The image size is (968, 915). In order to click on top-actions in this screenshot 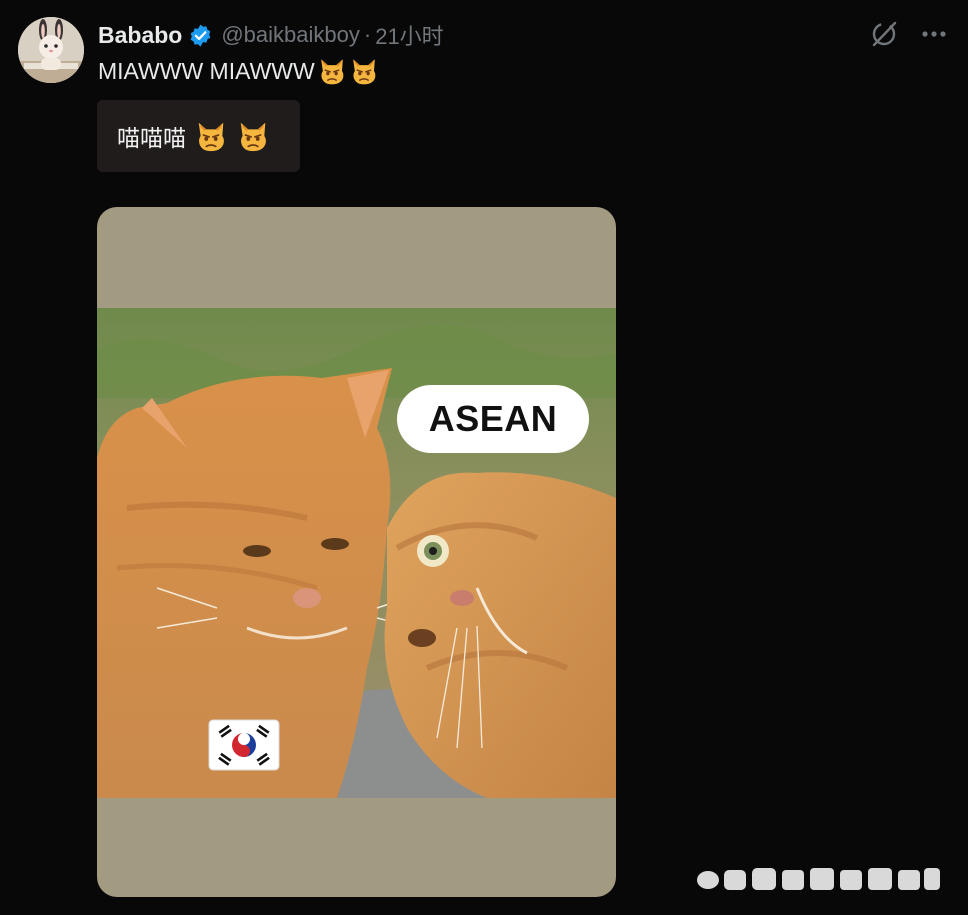, I will do `click(909, 34)`.